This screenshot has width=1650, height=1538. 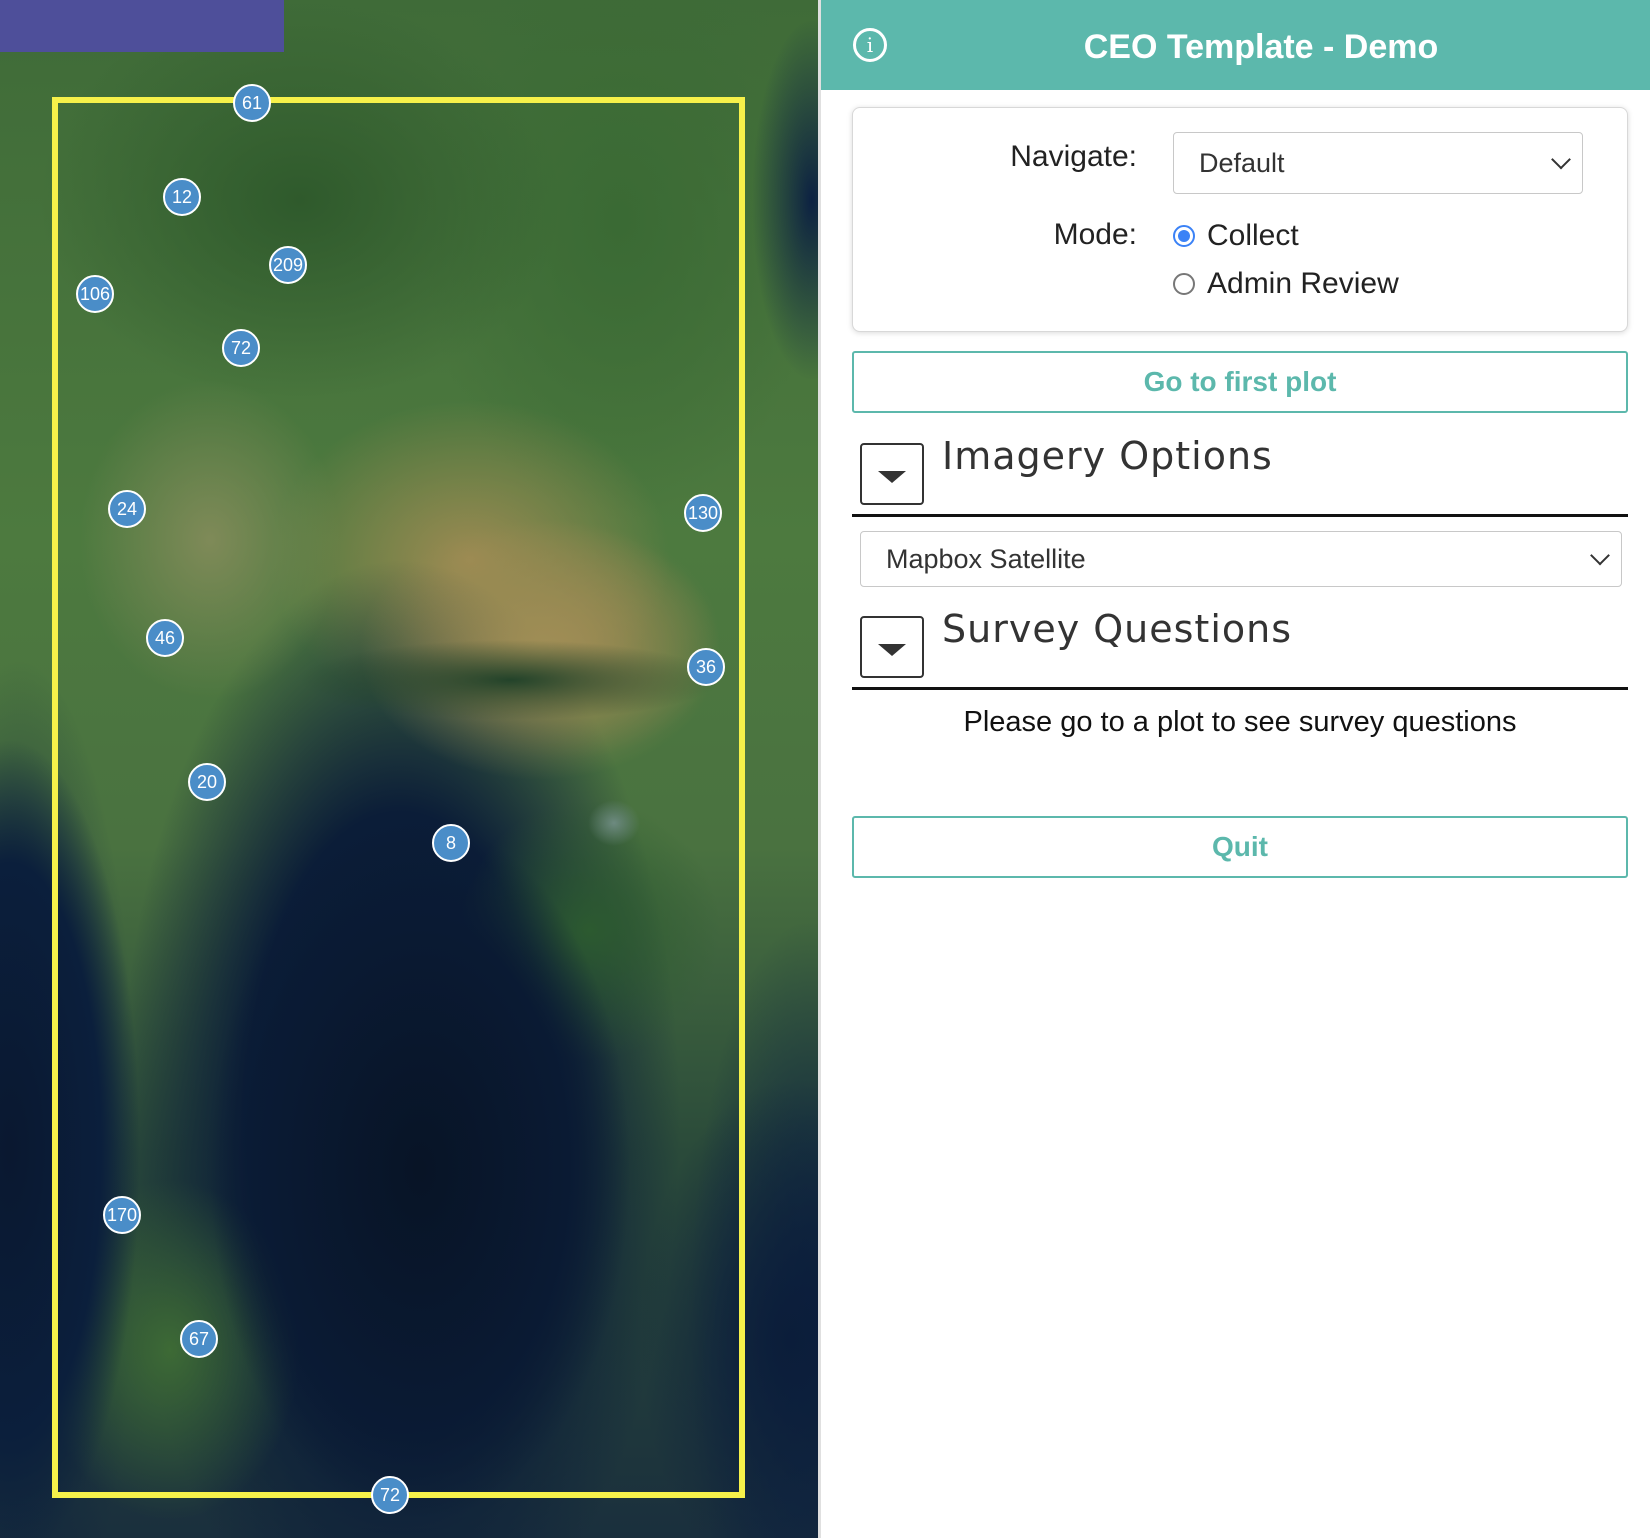 What do you see at coordinates (1303, 283) in the screenshot?
I see `radio-admin-review-label: Admin Review` at bounding box center [1303, 283].